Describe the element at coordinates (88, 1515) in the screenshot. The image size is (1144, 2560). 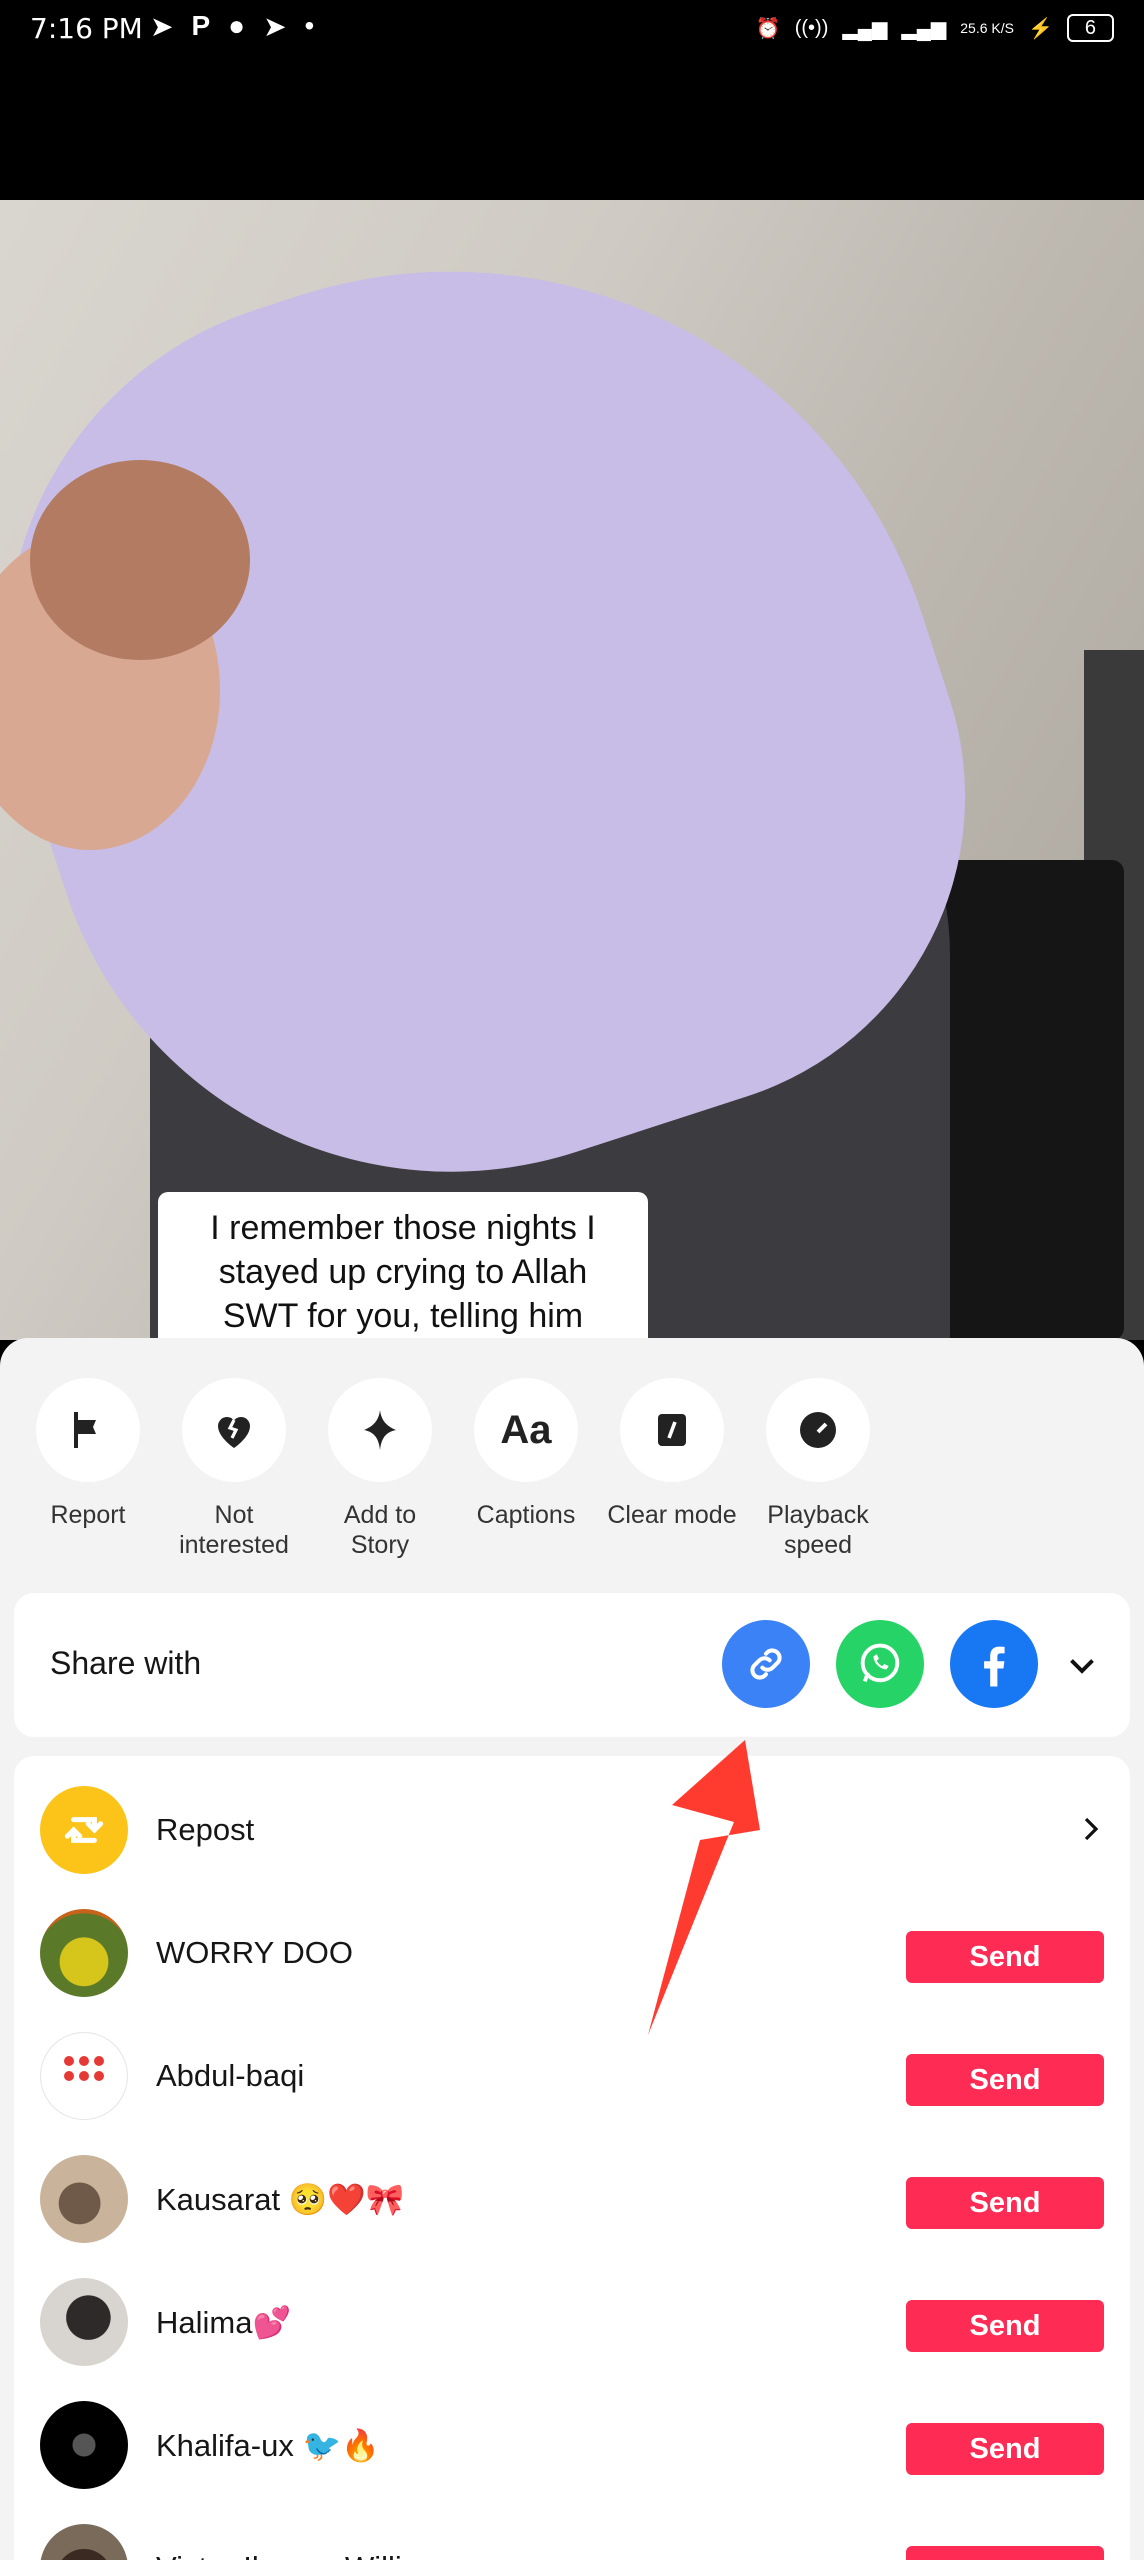
I see `report-label: Report` at that location.